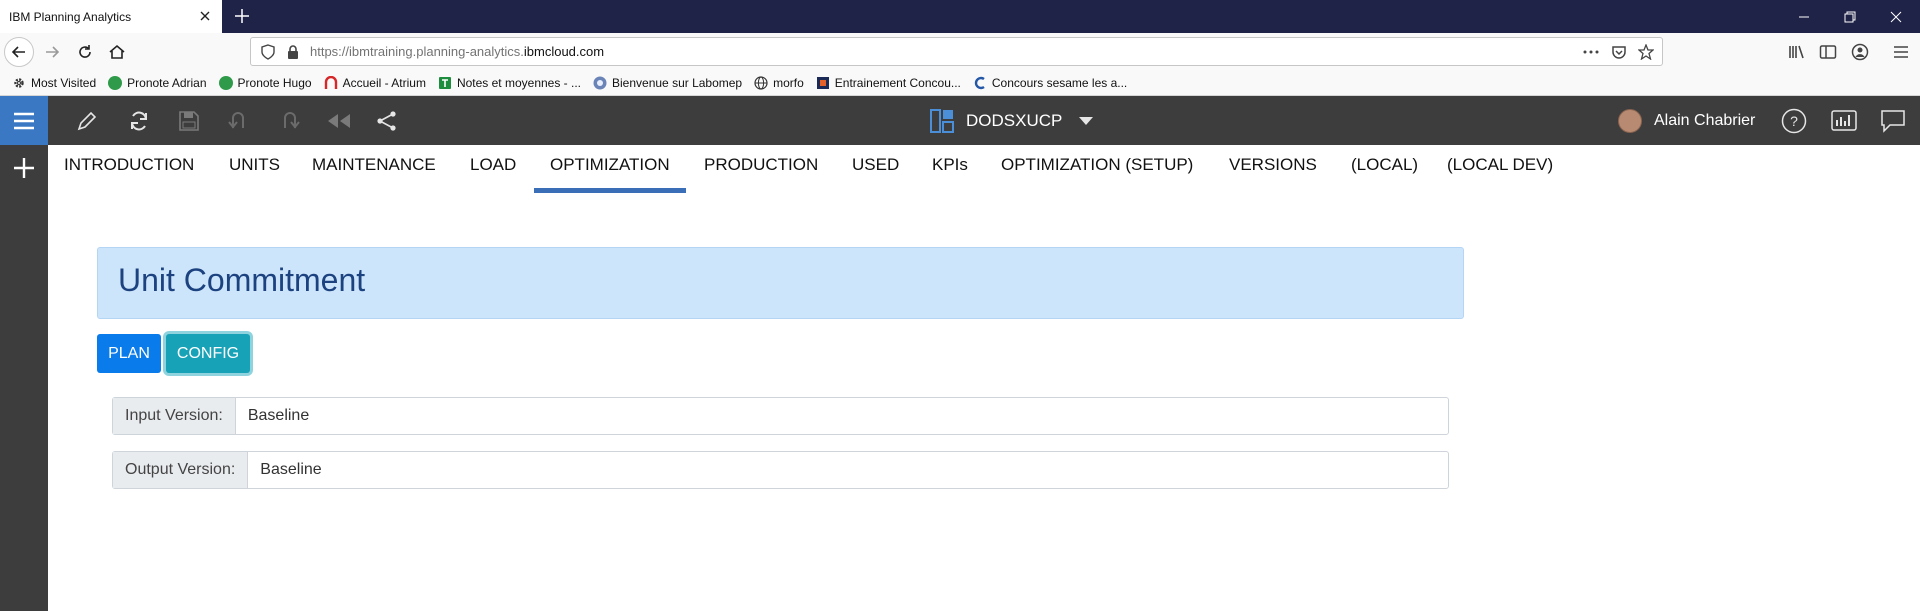 The image size is (1920, 611). I want to click on tab-kpis: KPIs, so click(950, 169).